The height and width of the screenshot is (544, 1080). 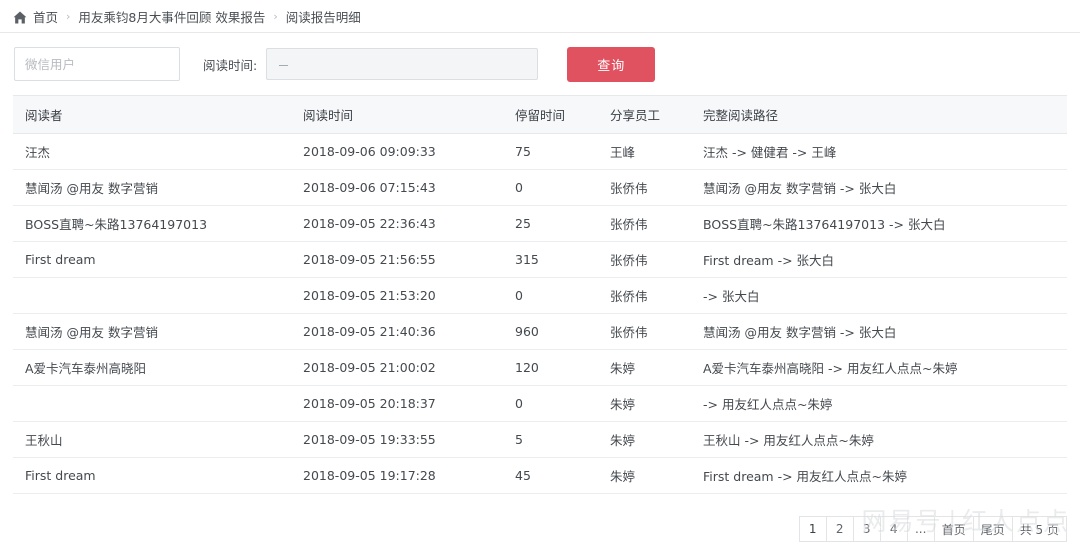 I want to click on column-header-stay-time: 停留时间, so click(x=550, y=114).